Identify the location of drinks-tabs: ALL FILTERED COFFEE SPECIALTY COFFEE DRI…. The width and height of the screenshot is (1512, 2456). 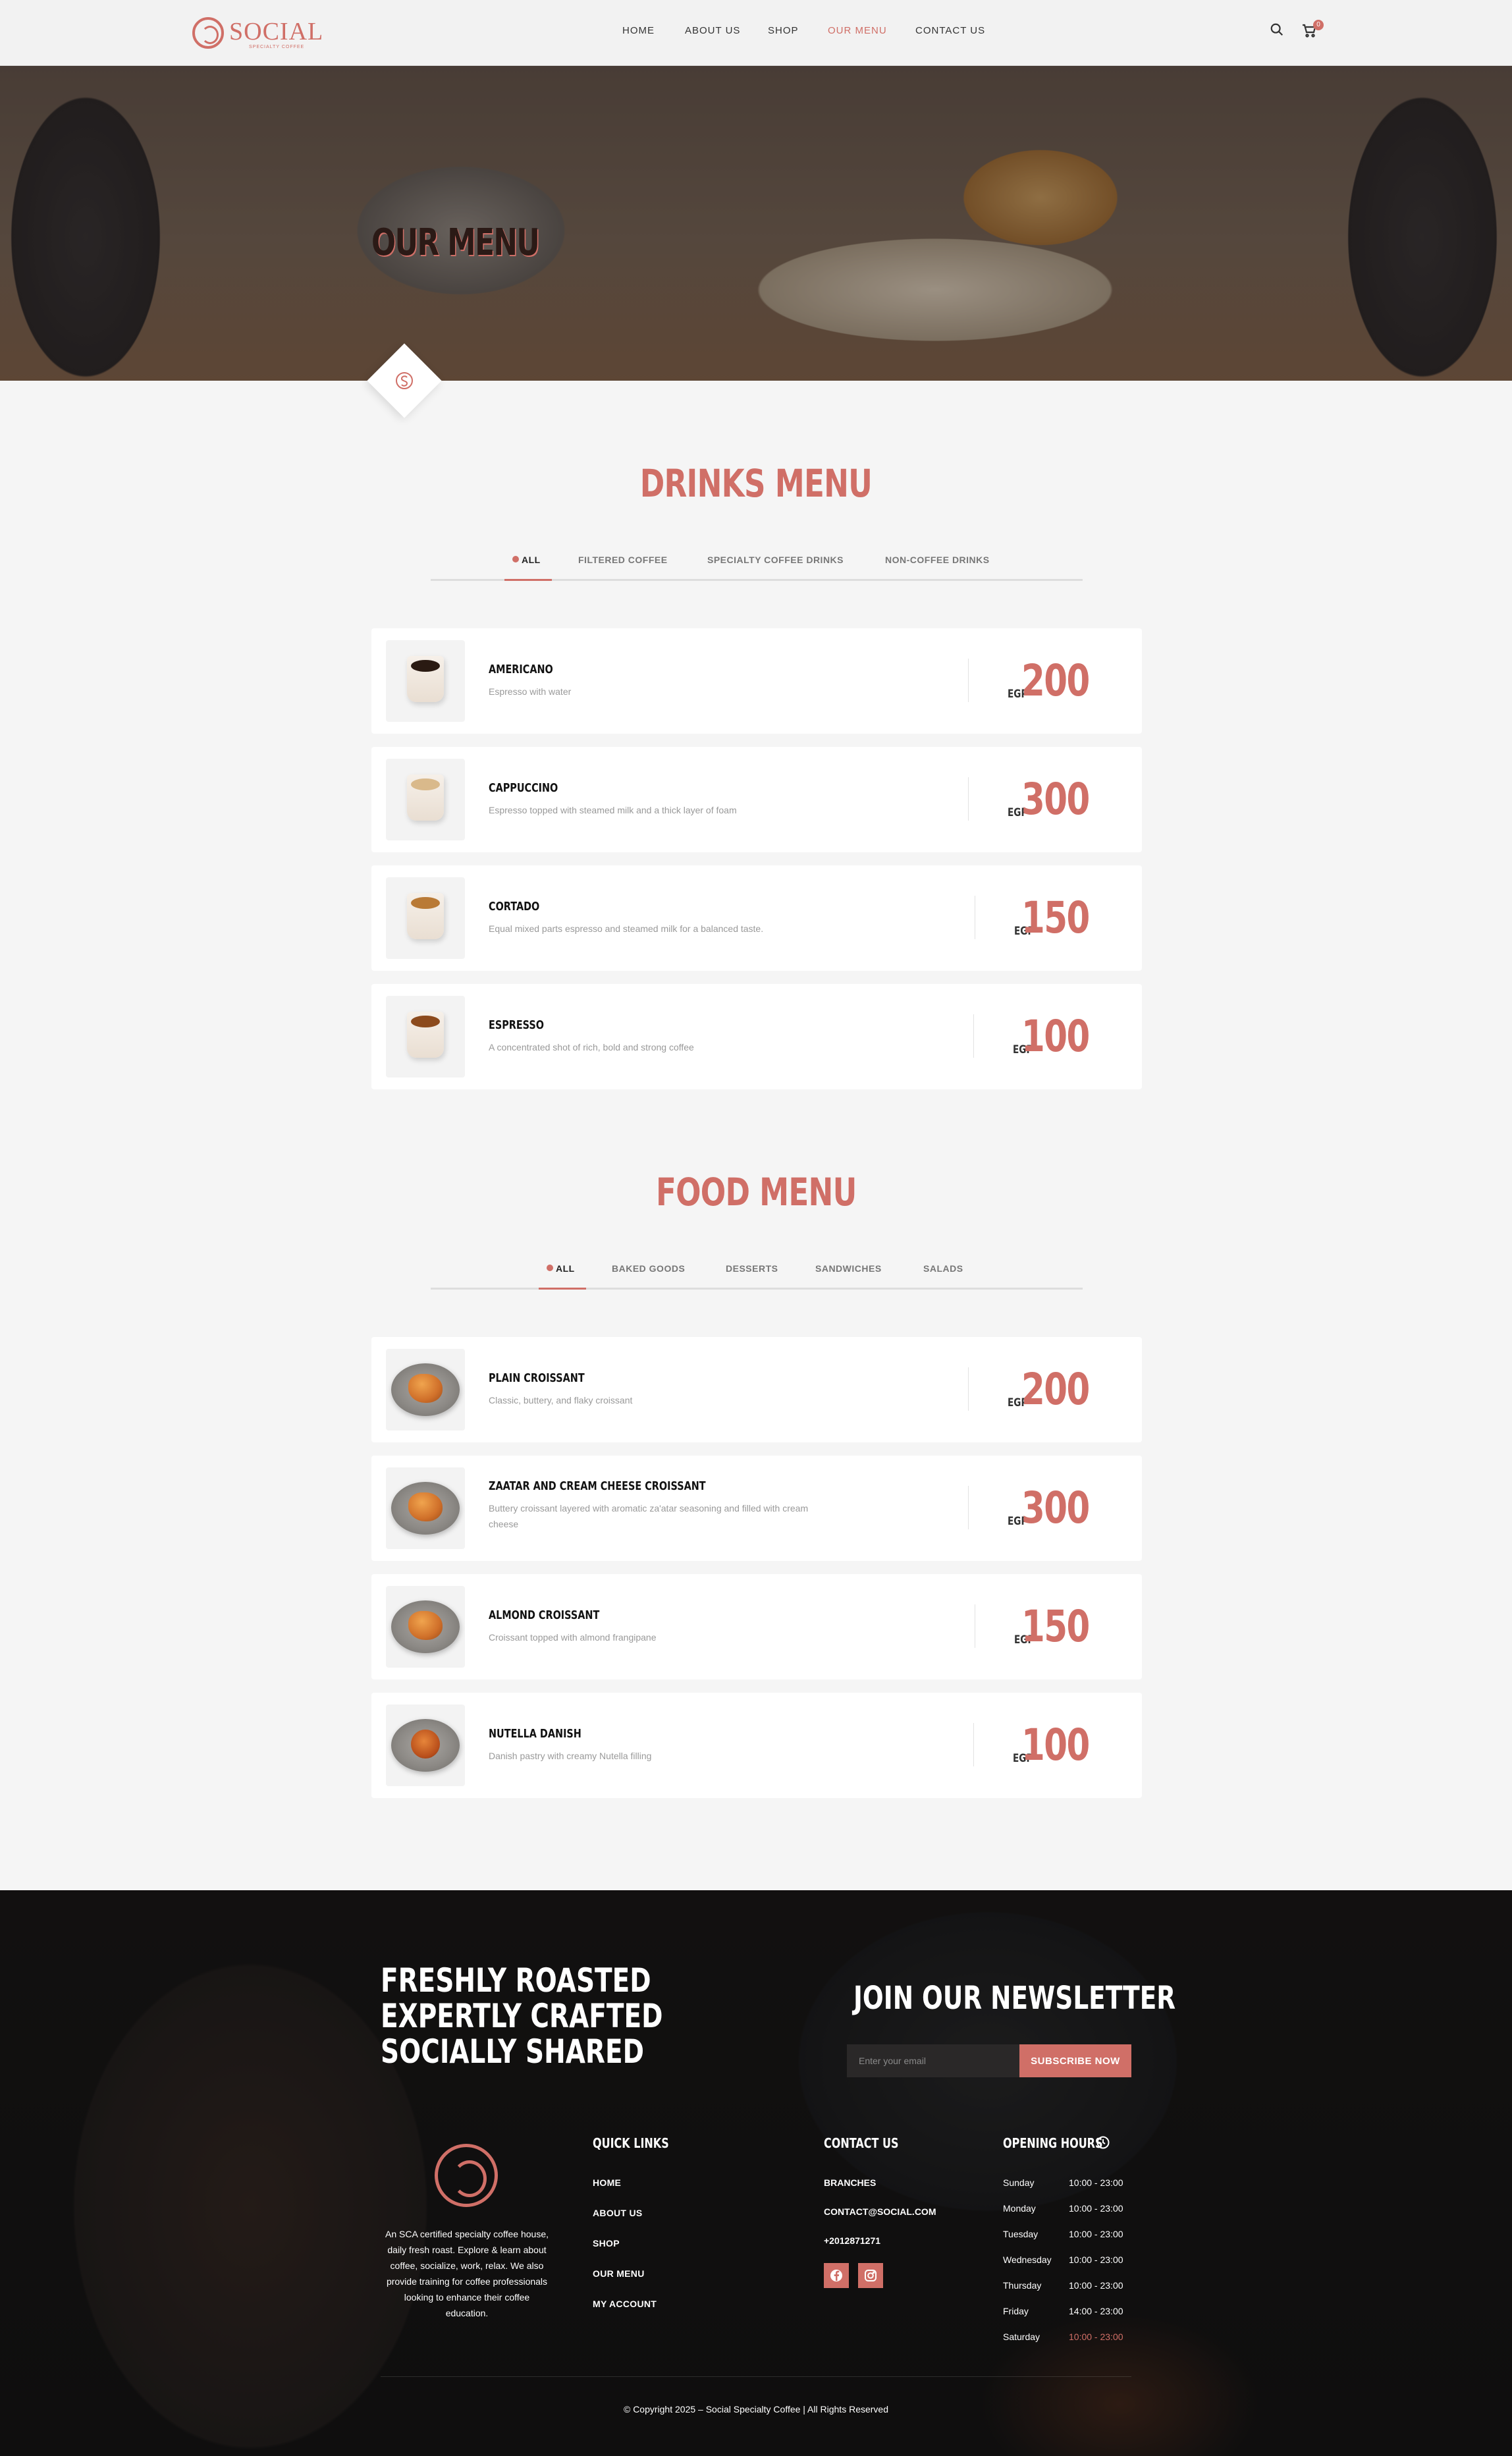
(757, 568).